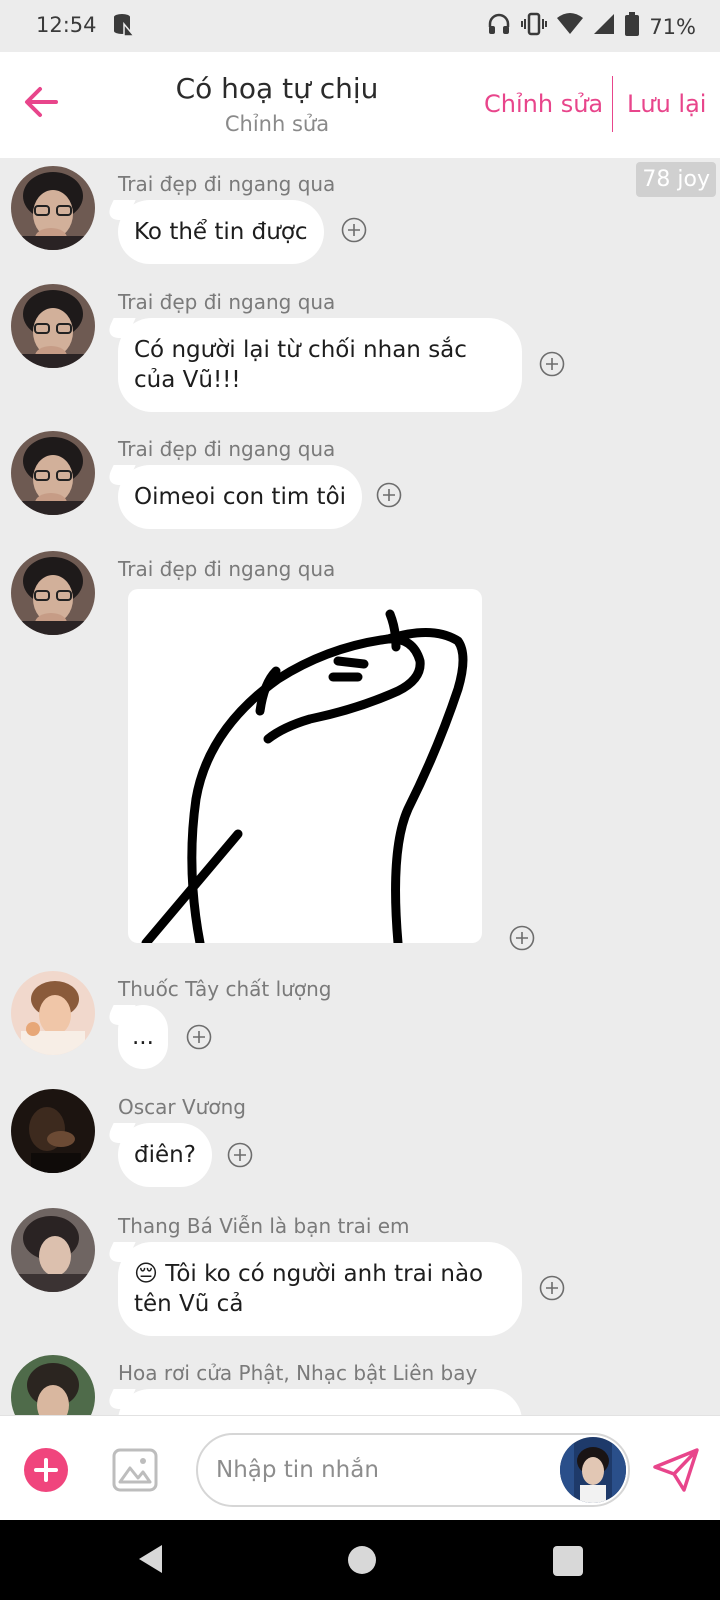 Image resolution: width=720 pixels, height=1600 pixels. I want to click on page-title: Có hoạ tự chịu, so click(277, 88).